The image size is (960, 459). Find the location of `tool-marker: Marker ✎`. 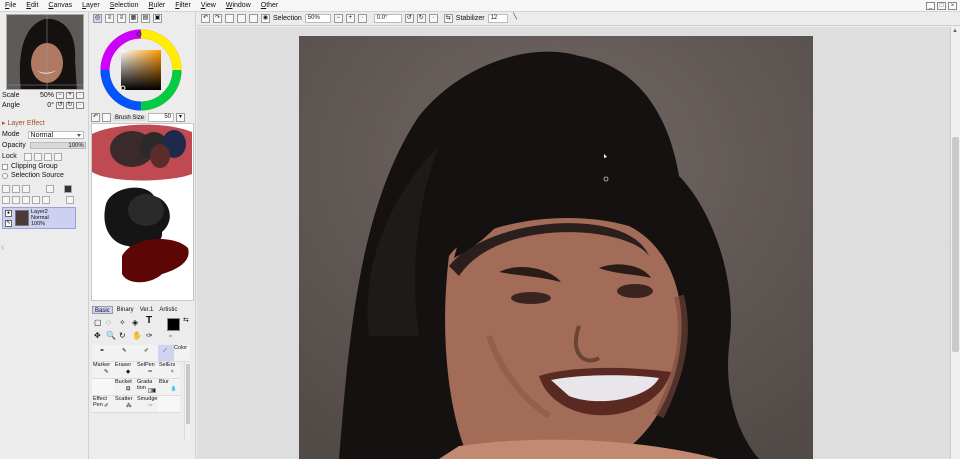

tool-marker: Marker ✎ is located at coordinates (103, 370).